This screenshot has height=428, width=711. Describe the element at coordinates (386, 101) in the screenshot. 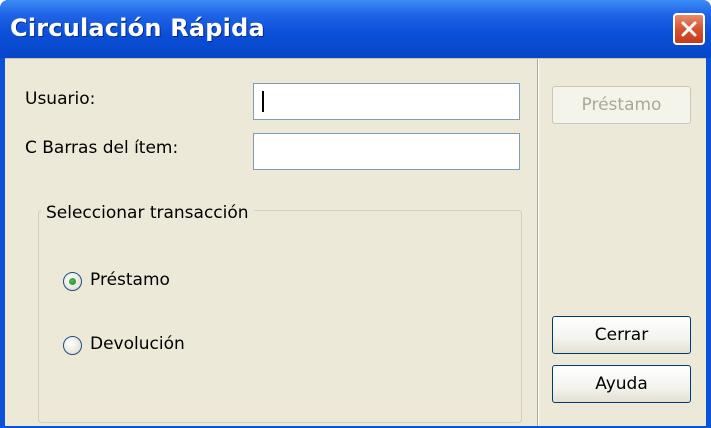

I see `usuario-input` at that location.